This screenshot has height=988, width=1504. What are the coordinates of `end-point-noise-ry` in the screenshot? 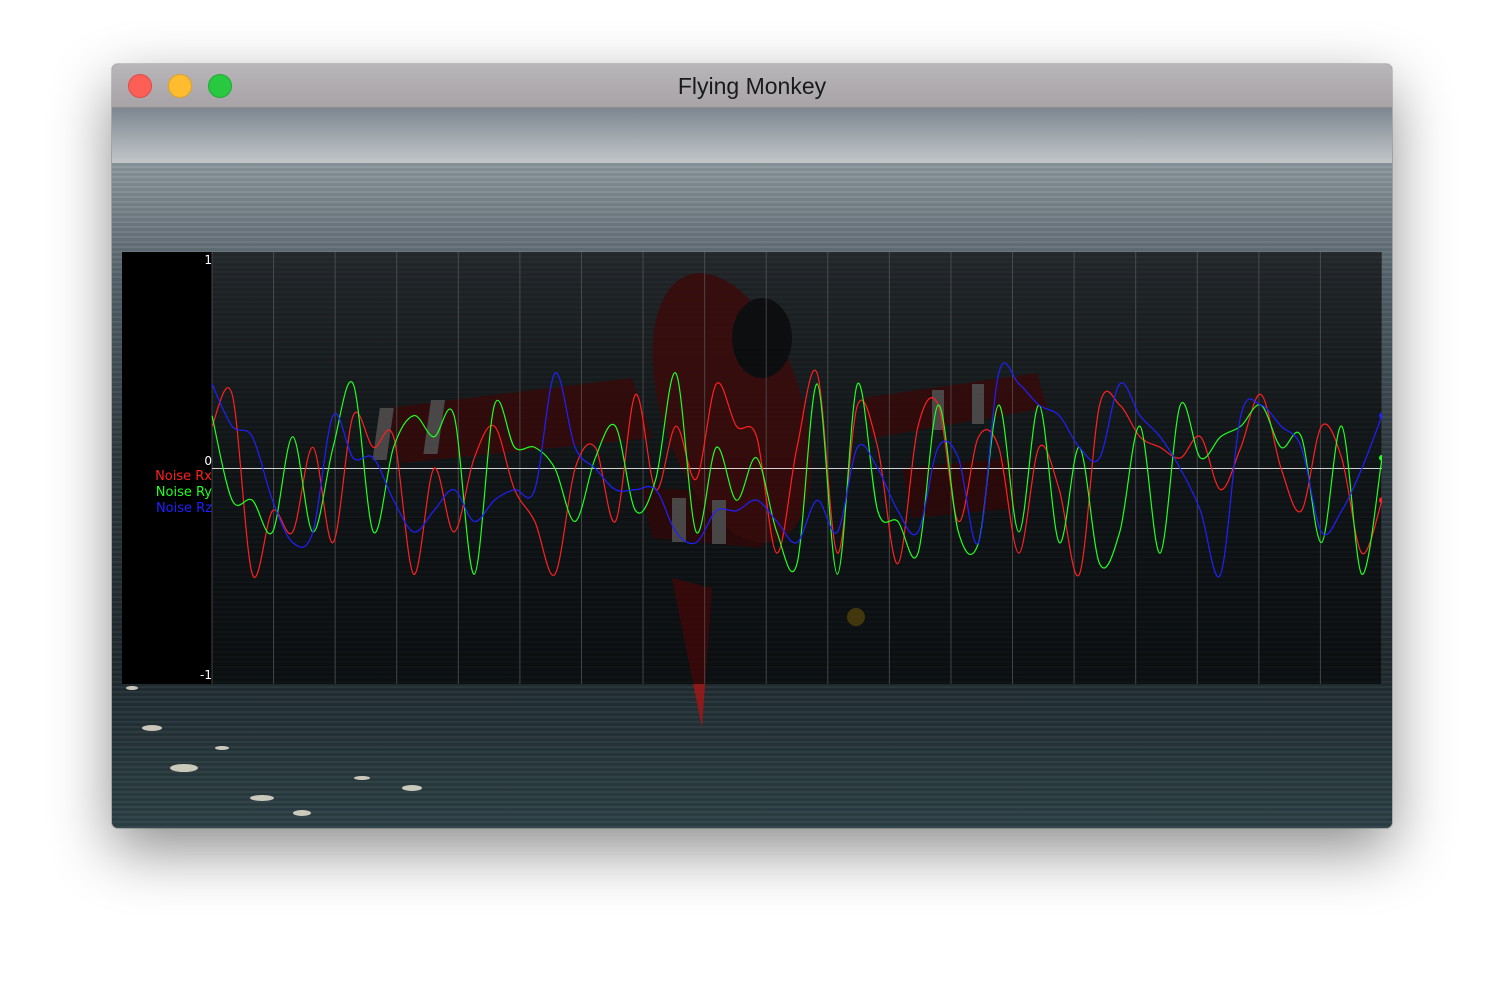 It's located at (1380, 457).